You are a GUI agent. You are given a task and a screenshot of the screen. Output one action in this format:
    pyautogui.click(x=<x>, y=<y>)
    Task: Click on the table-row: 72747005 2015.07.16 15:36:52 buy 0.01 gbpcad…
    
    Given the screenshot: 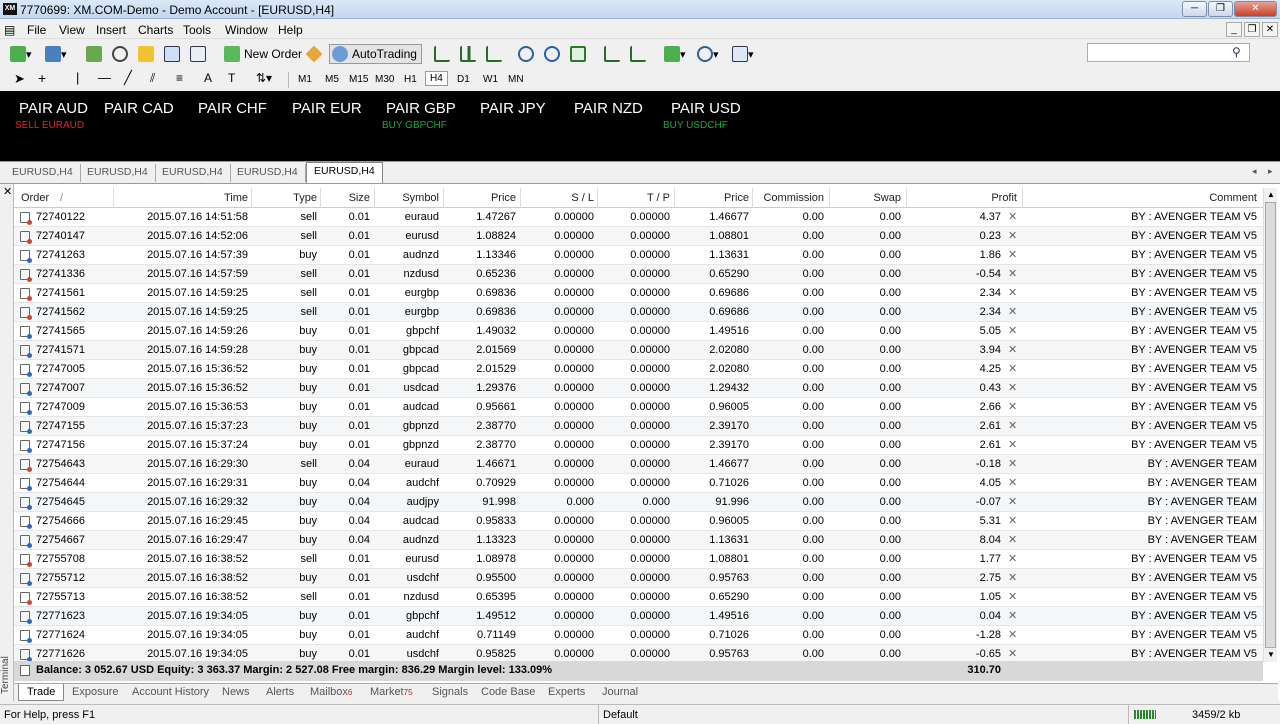 What is the action you would take?
    pyautogui.click(x=638, y=369)
    